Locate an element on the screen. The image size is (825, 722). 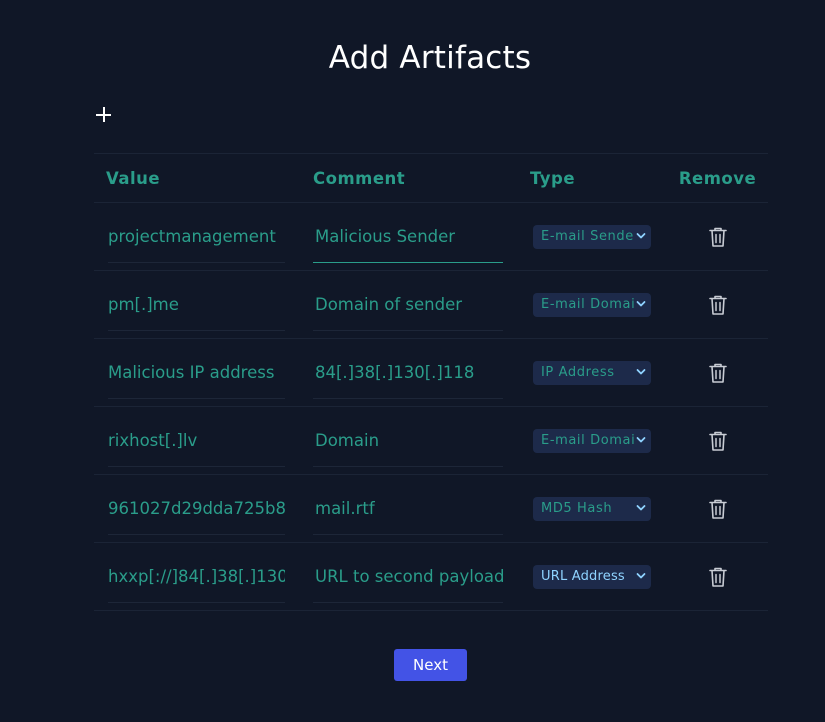
type-select: E-mail Sender is located at coordinates (592, 236).